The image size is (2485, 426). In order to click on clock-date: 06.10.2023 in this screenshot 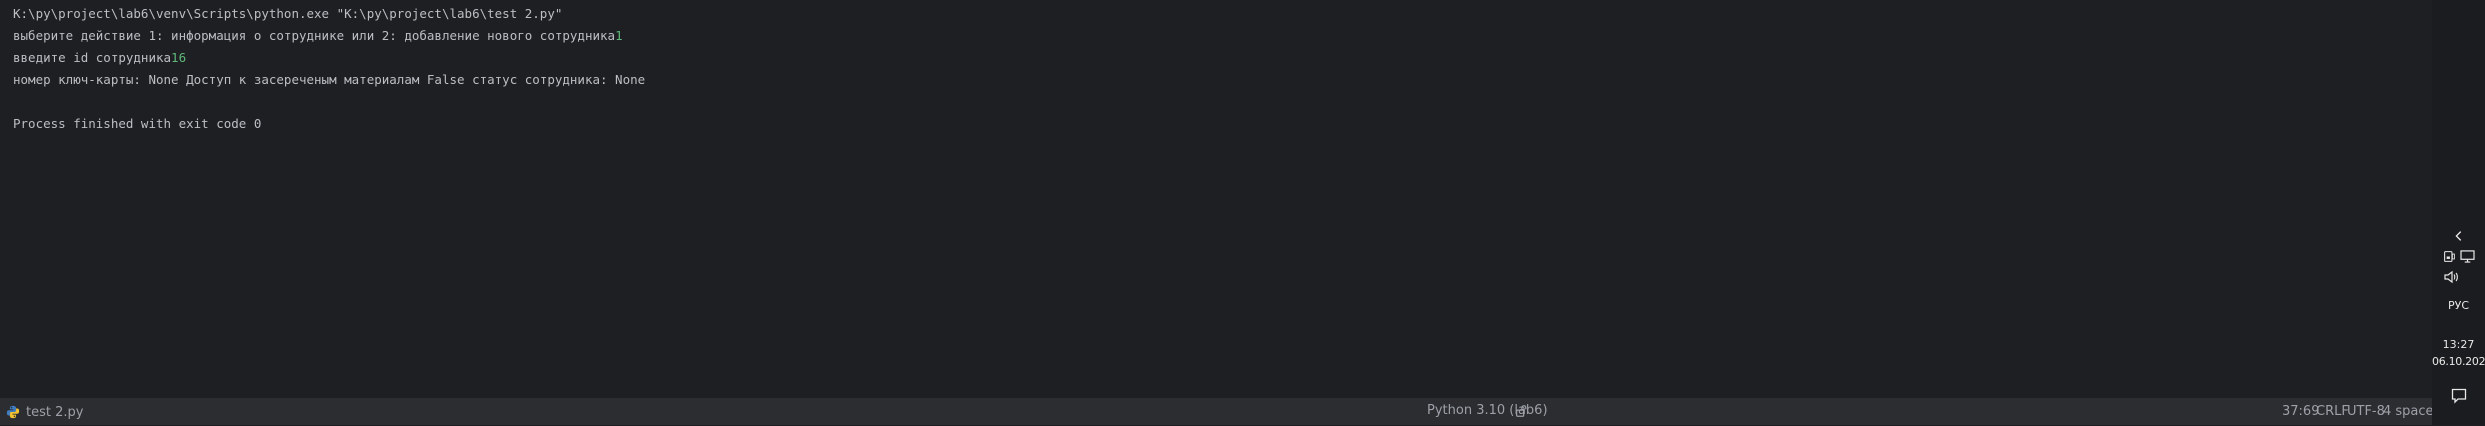, I will do `click(2458, 361)`.